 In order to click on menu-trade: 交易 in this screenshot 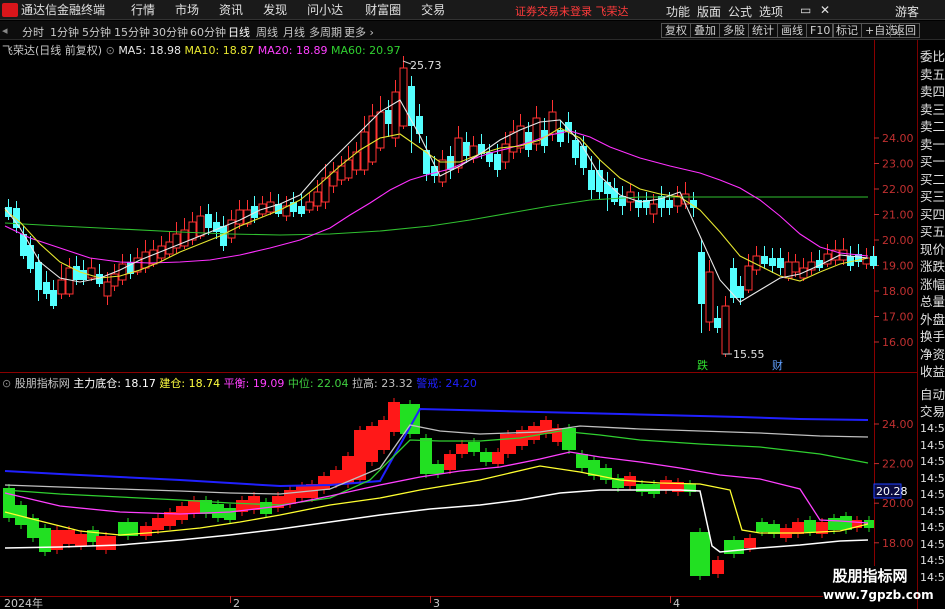, I will do `click(433, 9)`.